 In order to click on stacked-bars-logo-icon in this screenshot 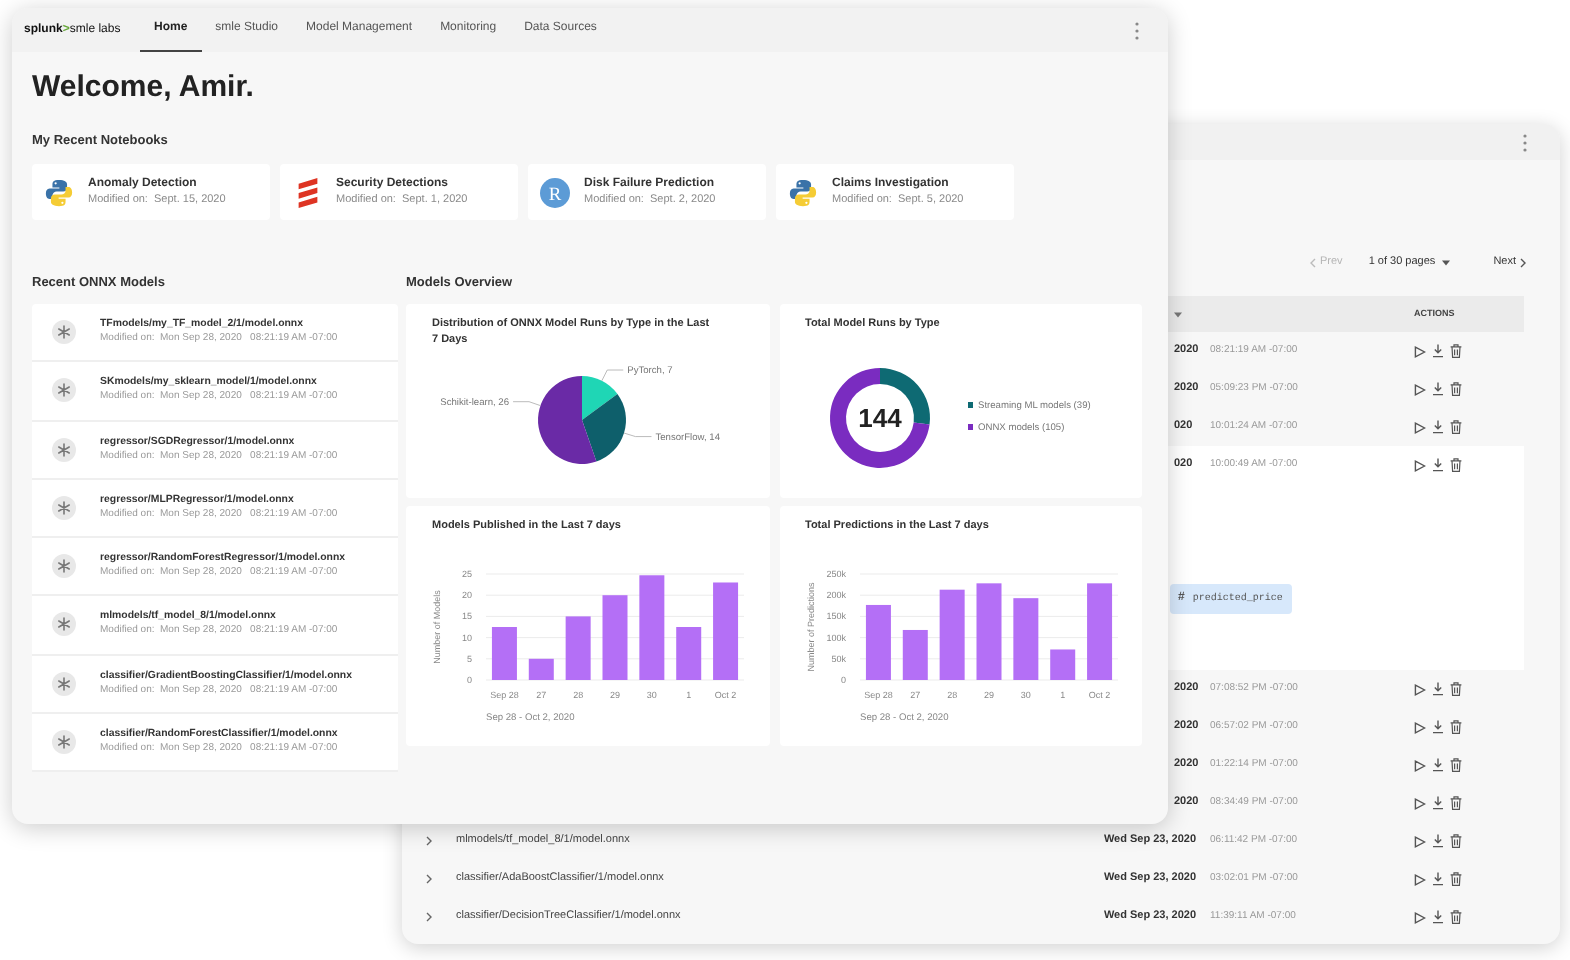, I will do `click(307, 192)`.